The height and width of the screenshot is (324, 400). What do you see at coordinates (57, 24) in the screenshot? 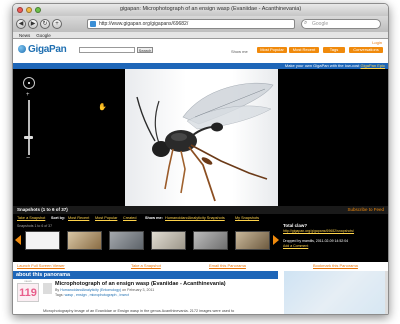
I see `add-bookmark-button: +` at bounding box center [57, 24].